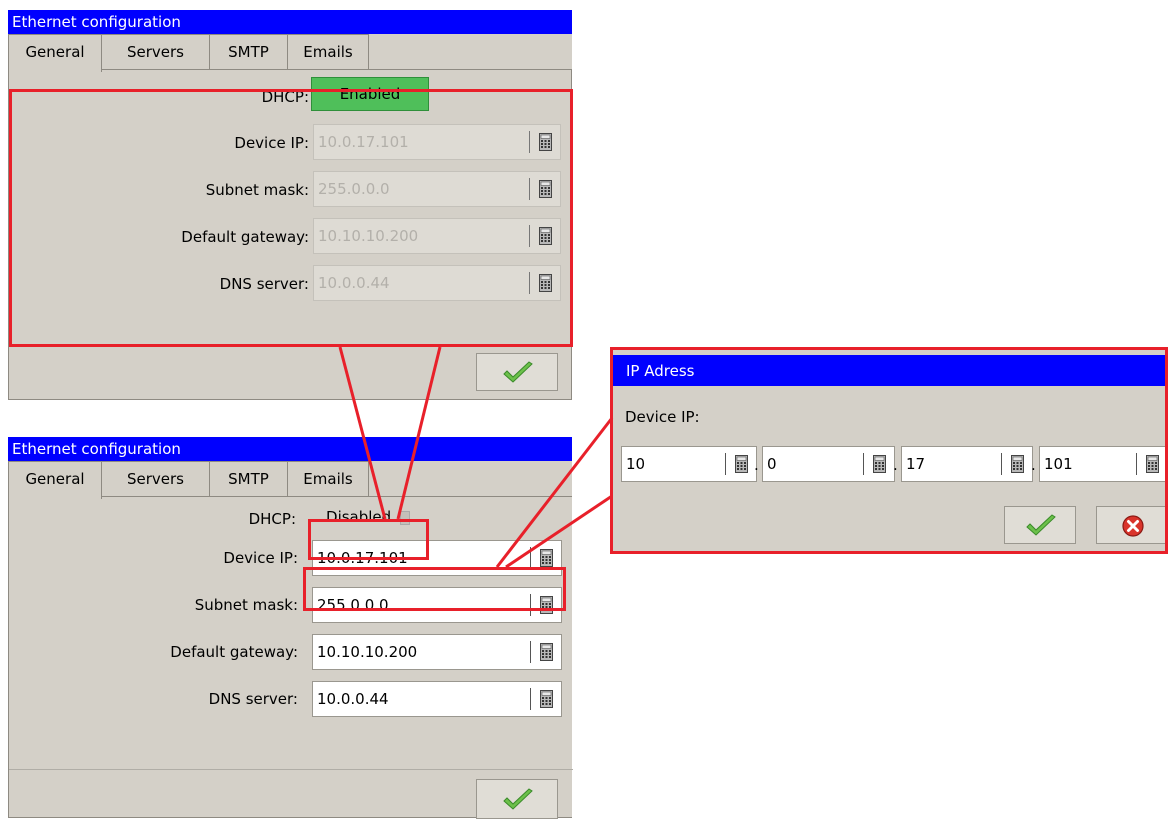  I want to click on dhcp-toggle-button: Disabled, so click(368, 517).